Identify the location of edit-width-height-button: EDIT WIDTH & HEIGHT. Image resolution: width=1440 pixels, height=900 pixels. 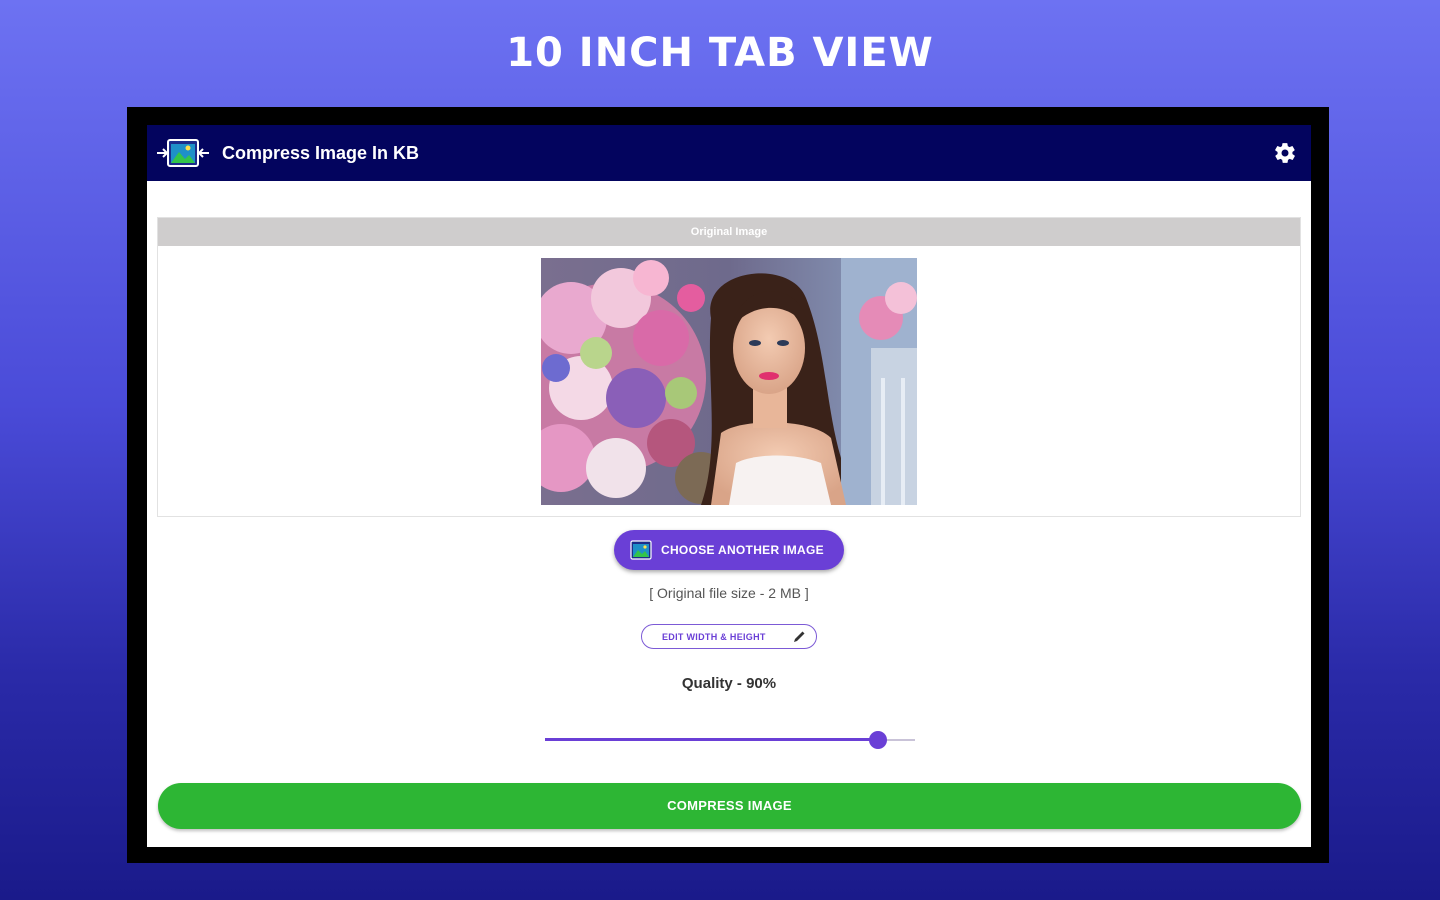
(729, 636).